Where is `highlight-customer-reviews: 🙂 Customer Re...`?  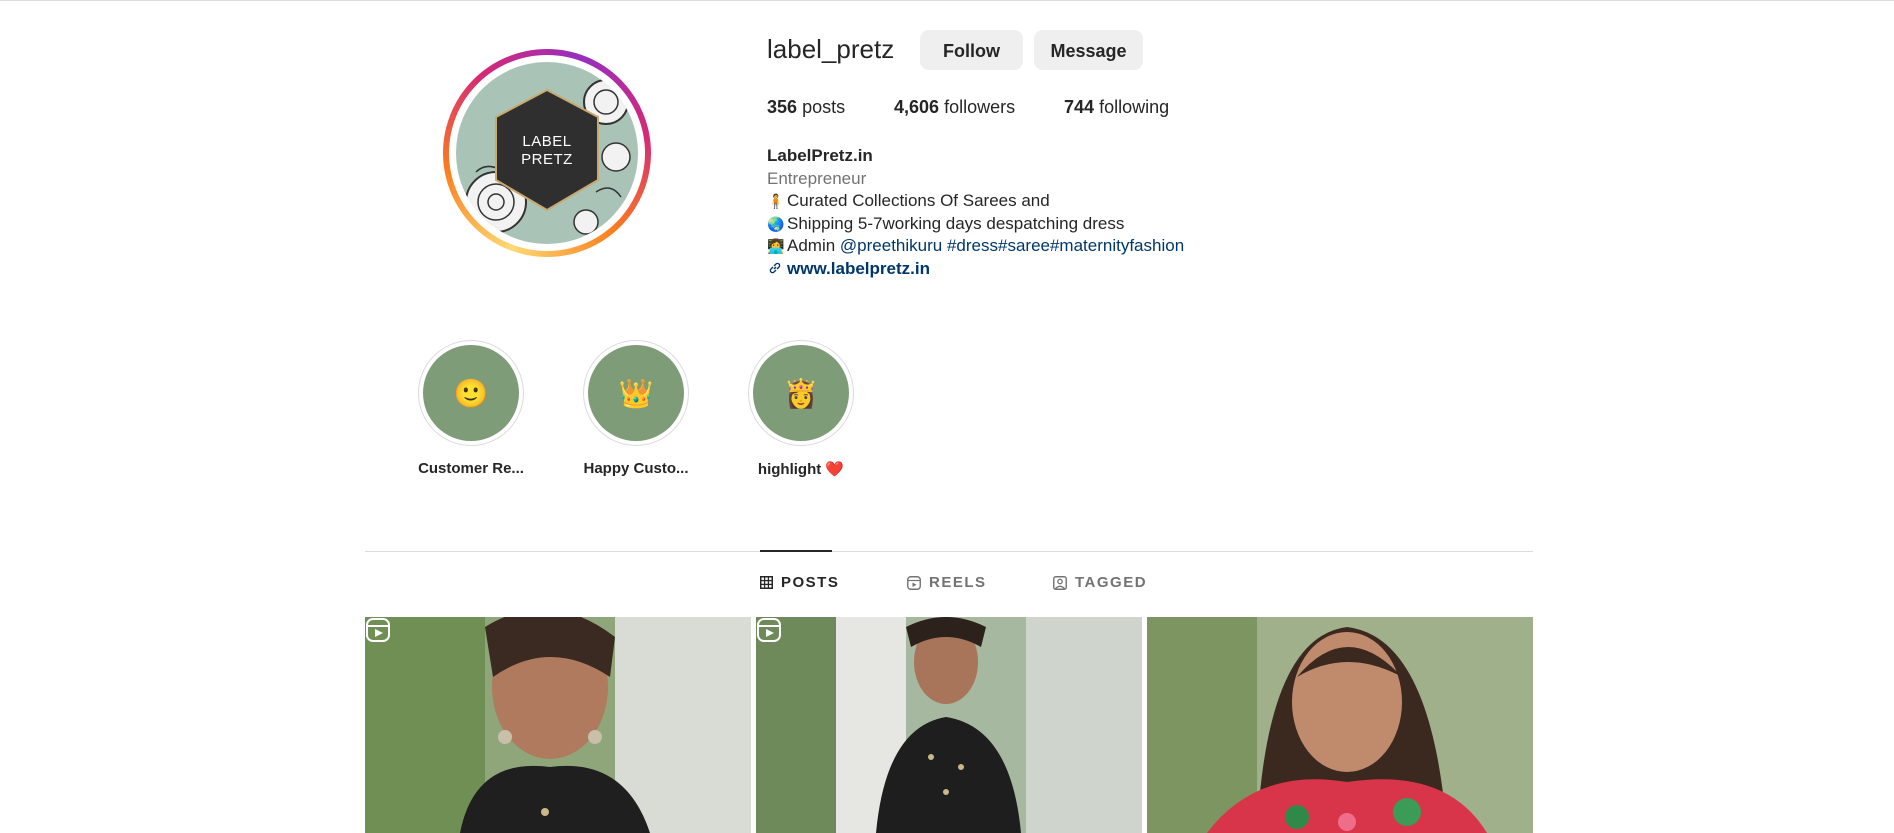 highlight-customer-reviews: 🙂 Customer Re... is located at coordinates (471, 408).